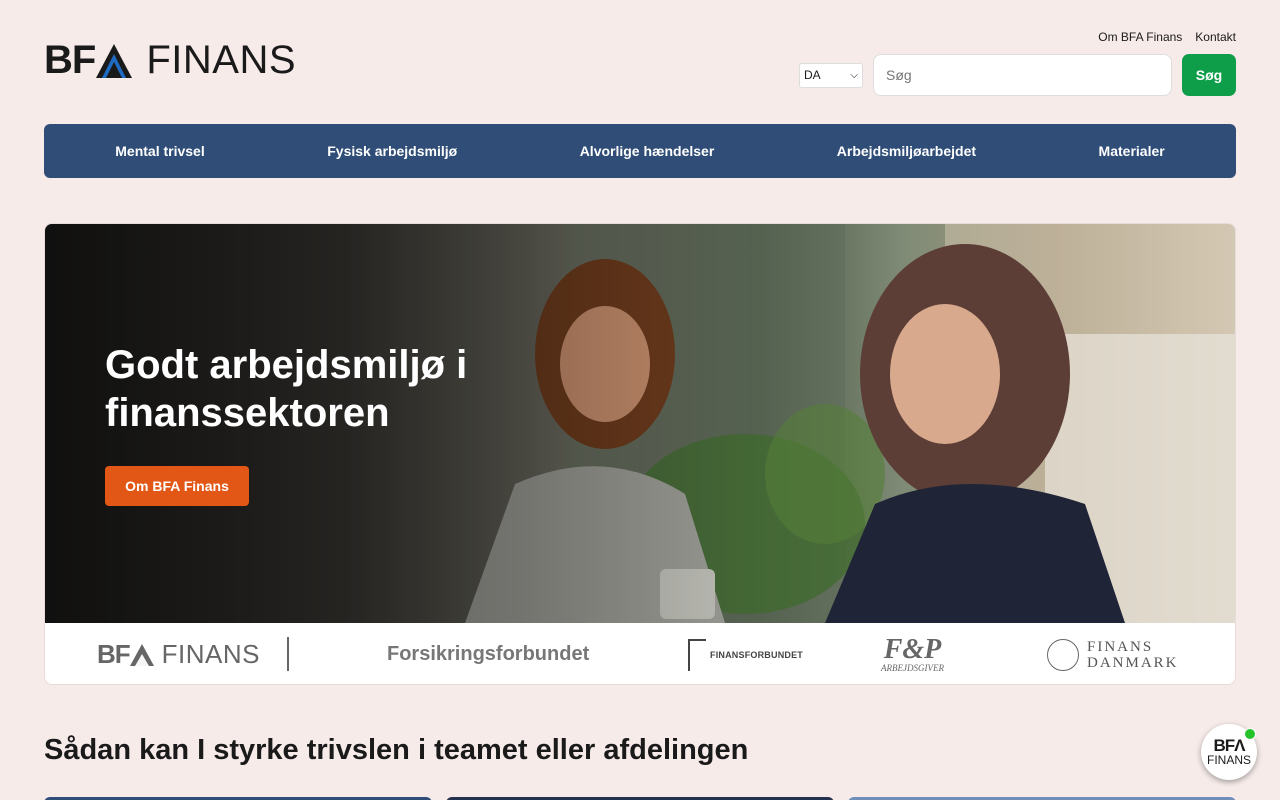  I want to click on about-link: Om BFA Finans, so click(1140, 37).